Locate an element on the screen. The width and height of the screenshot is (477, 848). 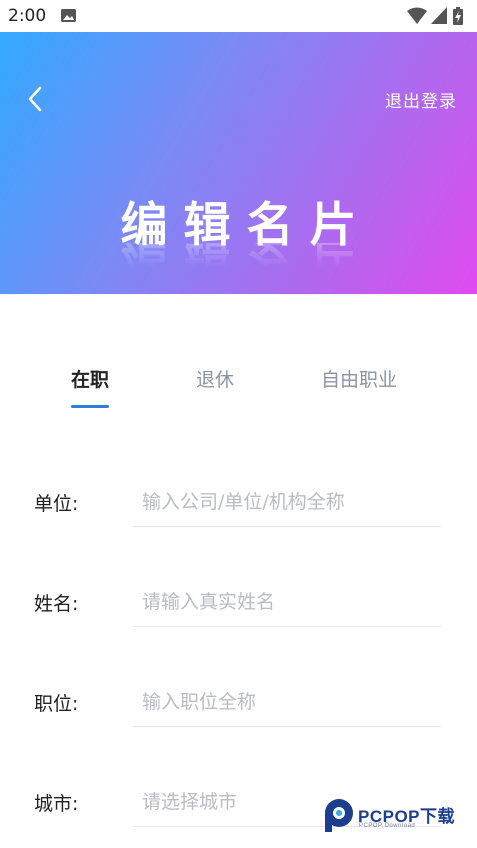
wifi-icon is located at coordinates (417, 15).